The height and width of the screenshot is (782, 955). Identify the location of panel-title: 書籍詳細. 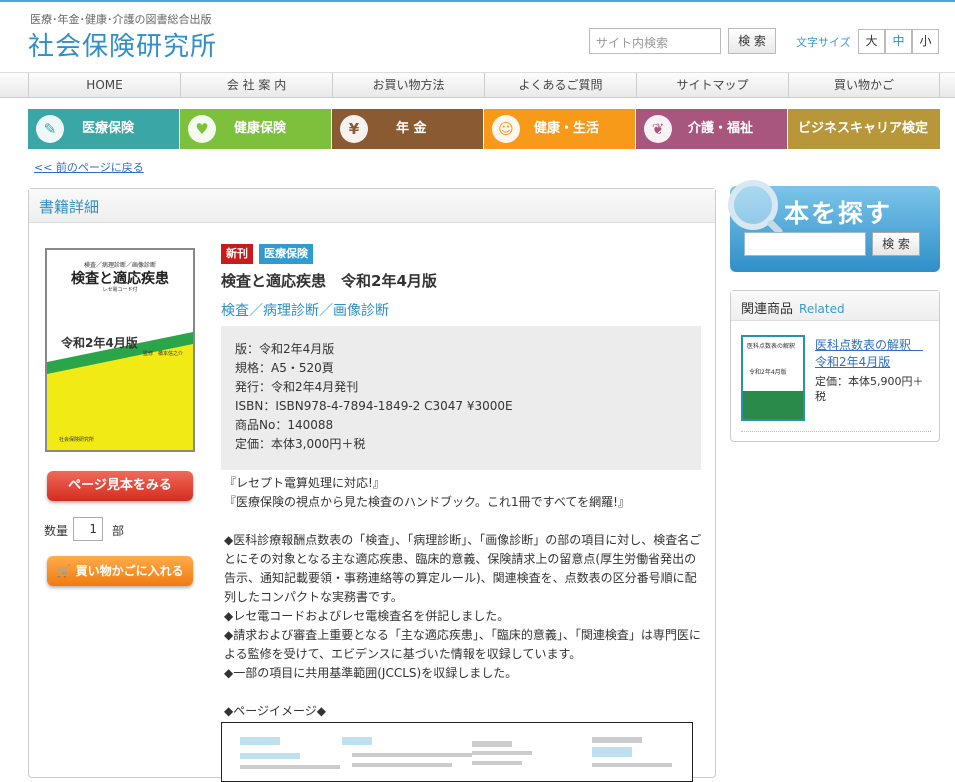
(372, 206).